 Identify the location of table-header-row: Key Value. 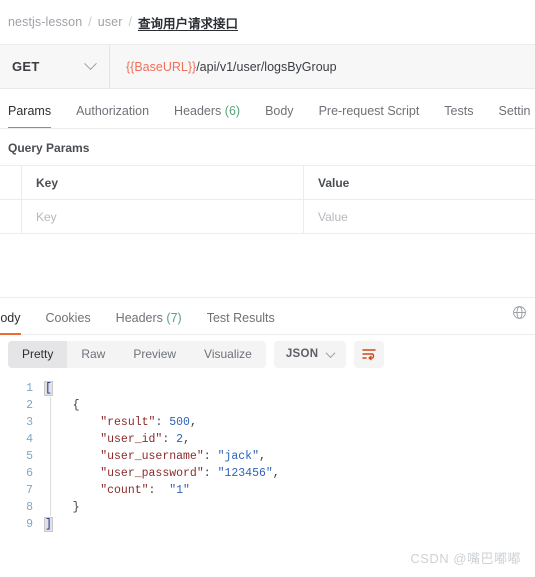
(267, 183).